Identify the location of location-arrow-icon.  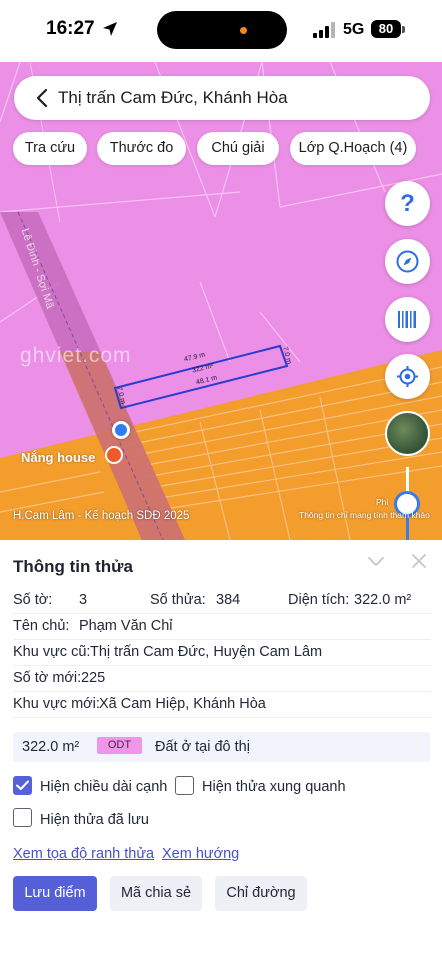
(110, 29).